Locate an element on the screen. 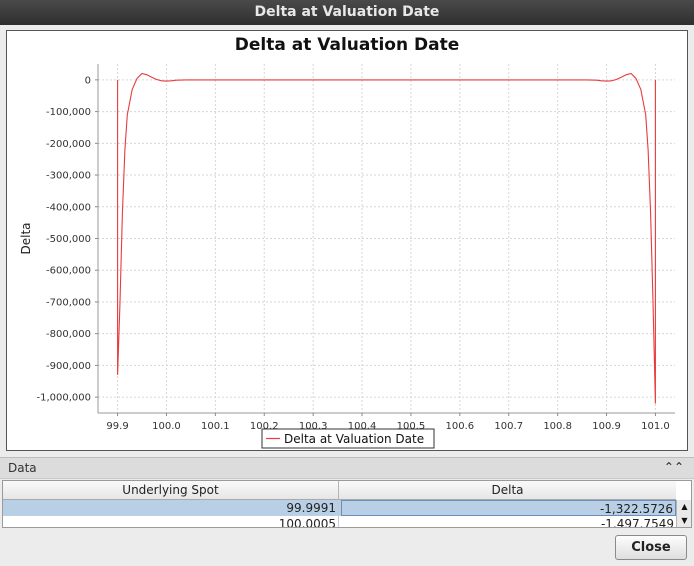  data-panel-header: Data ⌃⌃ is located at coordinates (347, 468).